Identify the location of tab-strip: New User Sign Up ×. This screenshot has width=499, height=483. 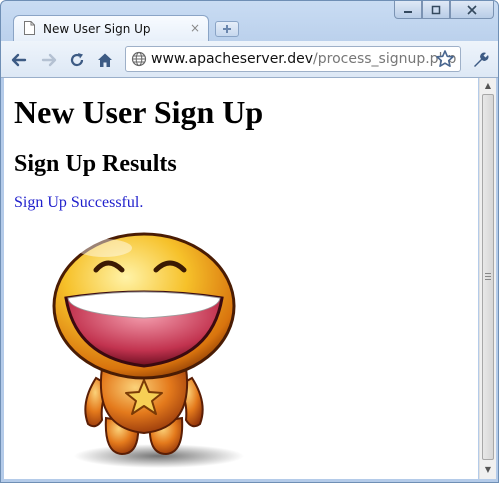
(249, 21).